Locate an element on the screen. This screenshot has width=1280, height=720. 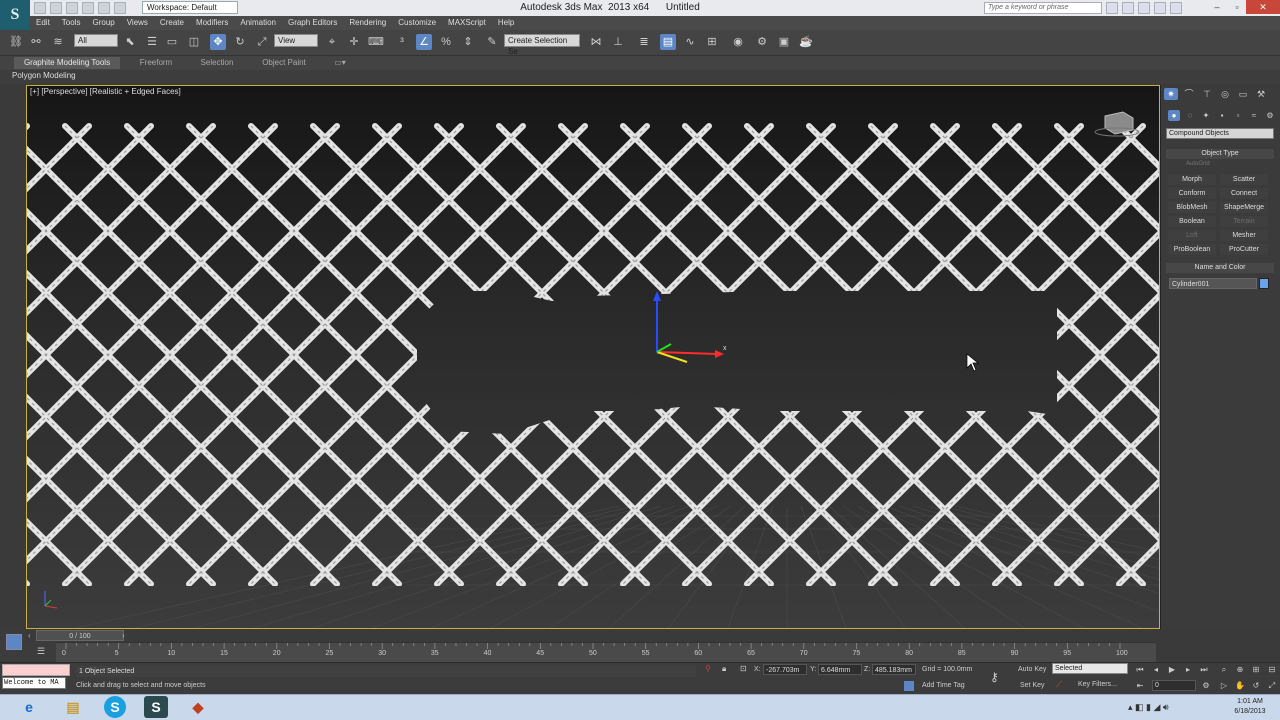
add-time-tag-button: Add Time Tag is located at coordinates (943, 685).